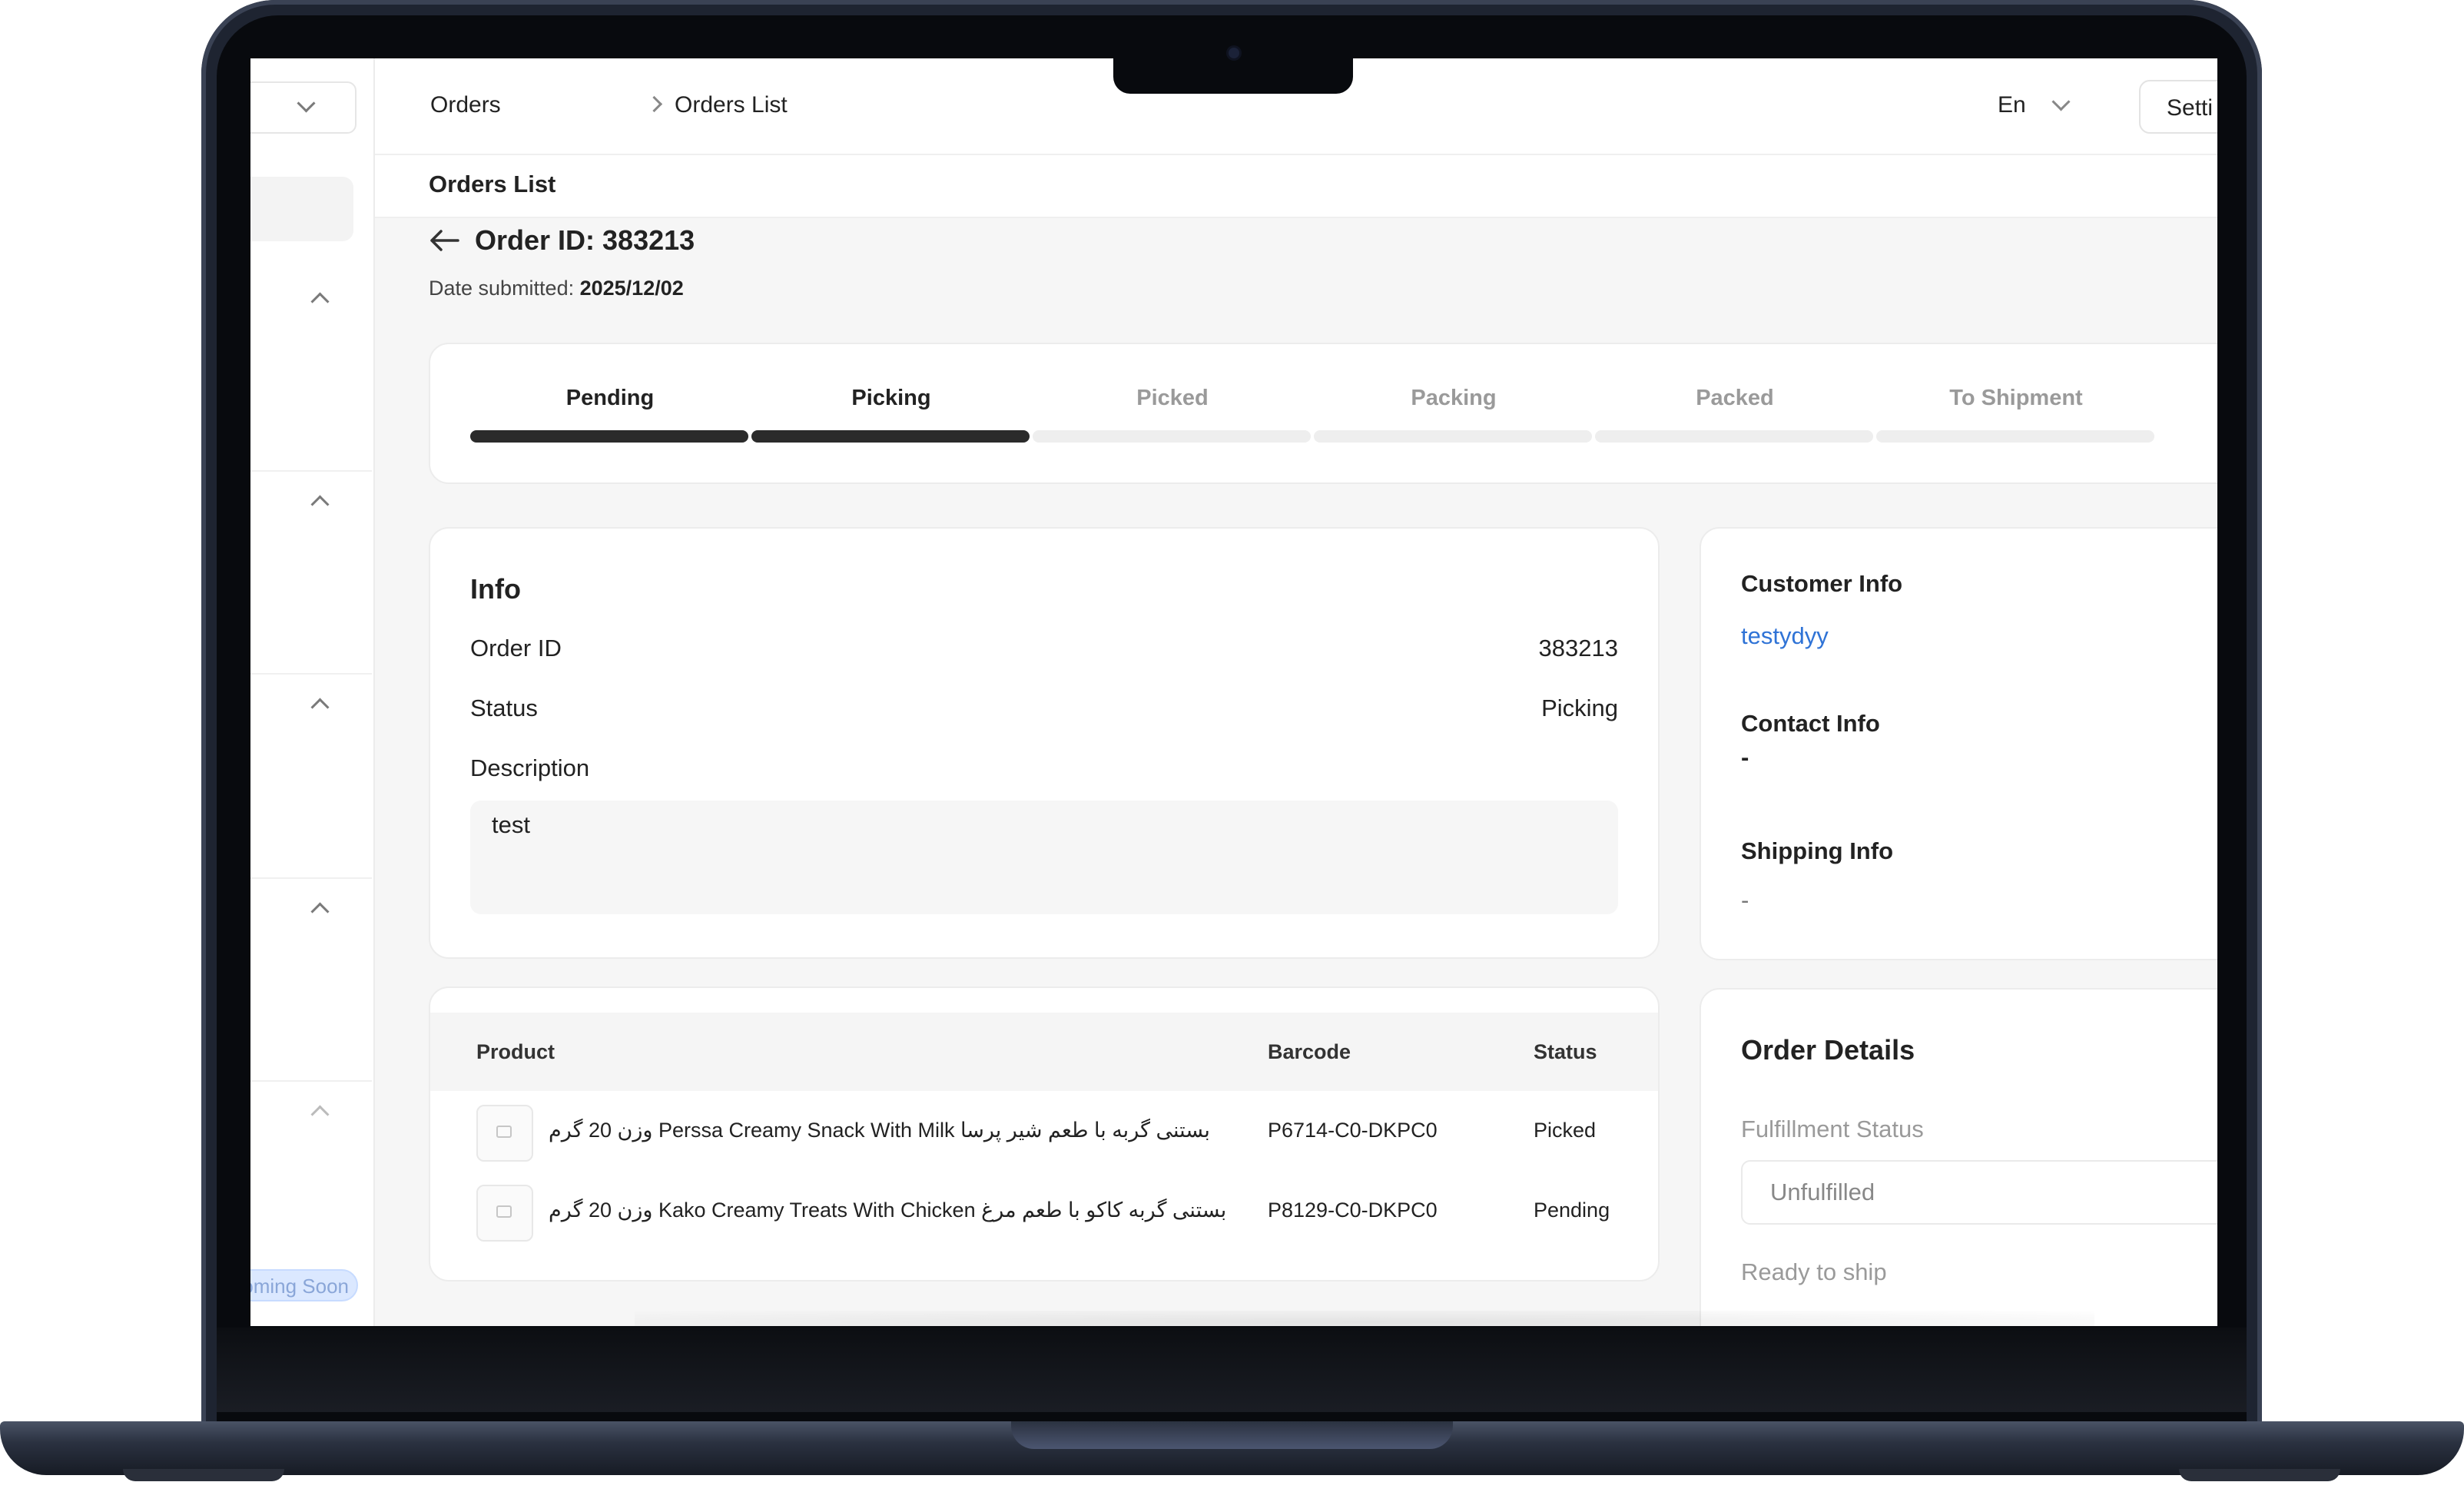 This screenshot has width=2464, height=1492. What do you see at coordinates (1566, 1130) in the screenshot?
I see `product-status: Picked` at bounding box center [1566, 1130].